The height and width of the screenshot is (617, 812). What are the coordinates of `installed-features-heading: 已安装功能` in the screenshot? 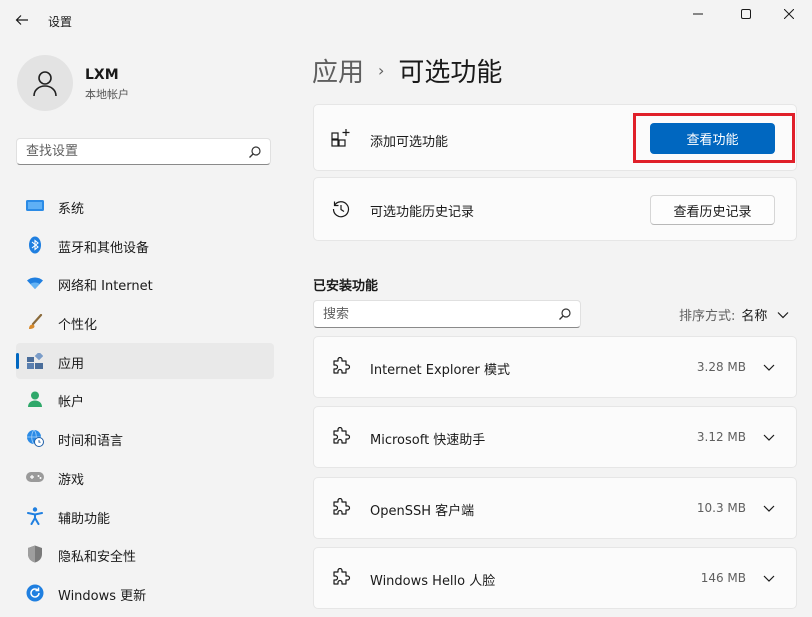 It's located at (346, 286).